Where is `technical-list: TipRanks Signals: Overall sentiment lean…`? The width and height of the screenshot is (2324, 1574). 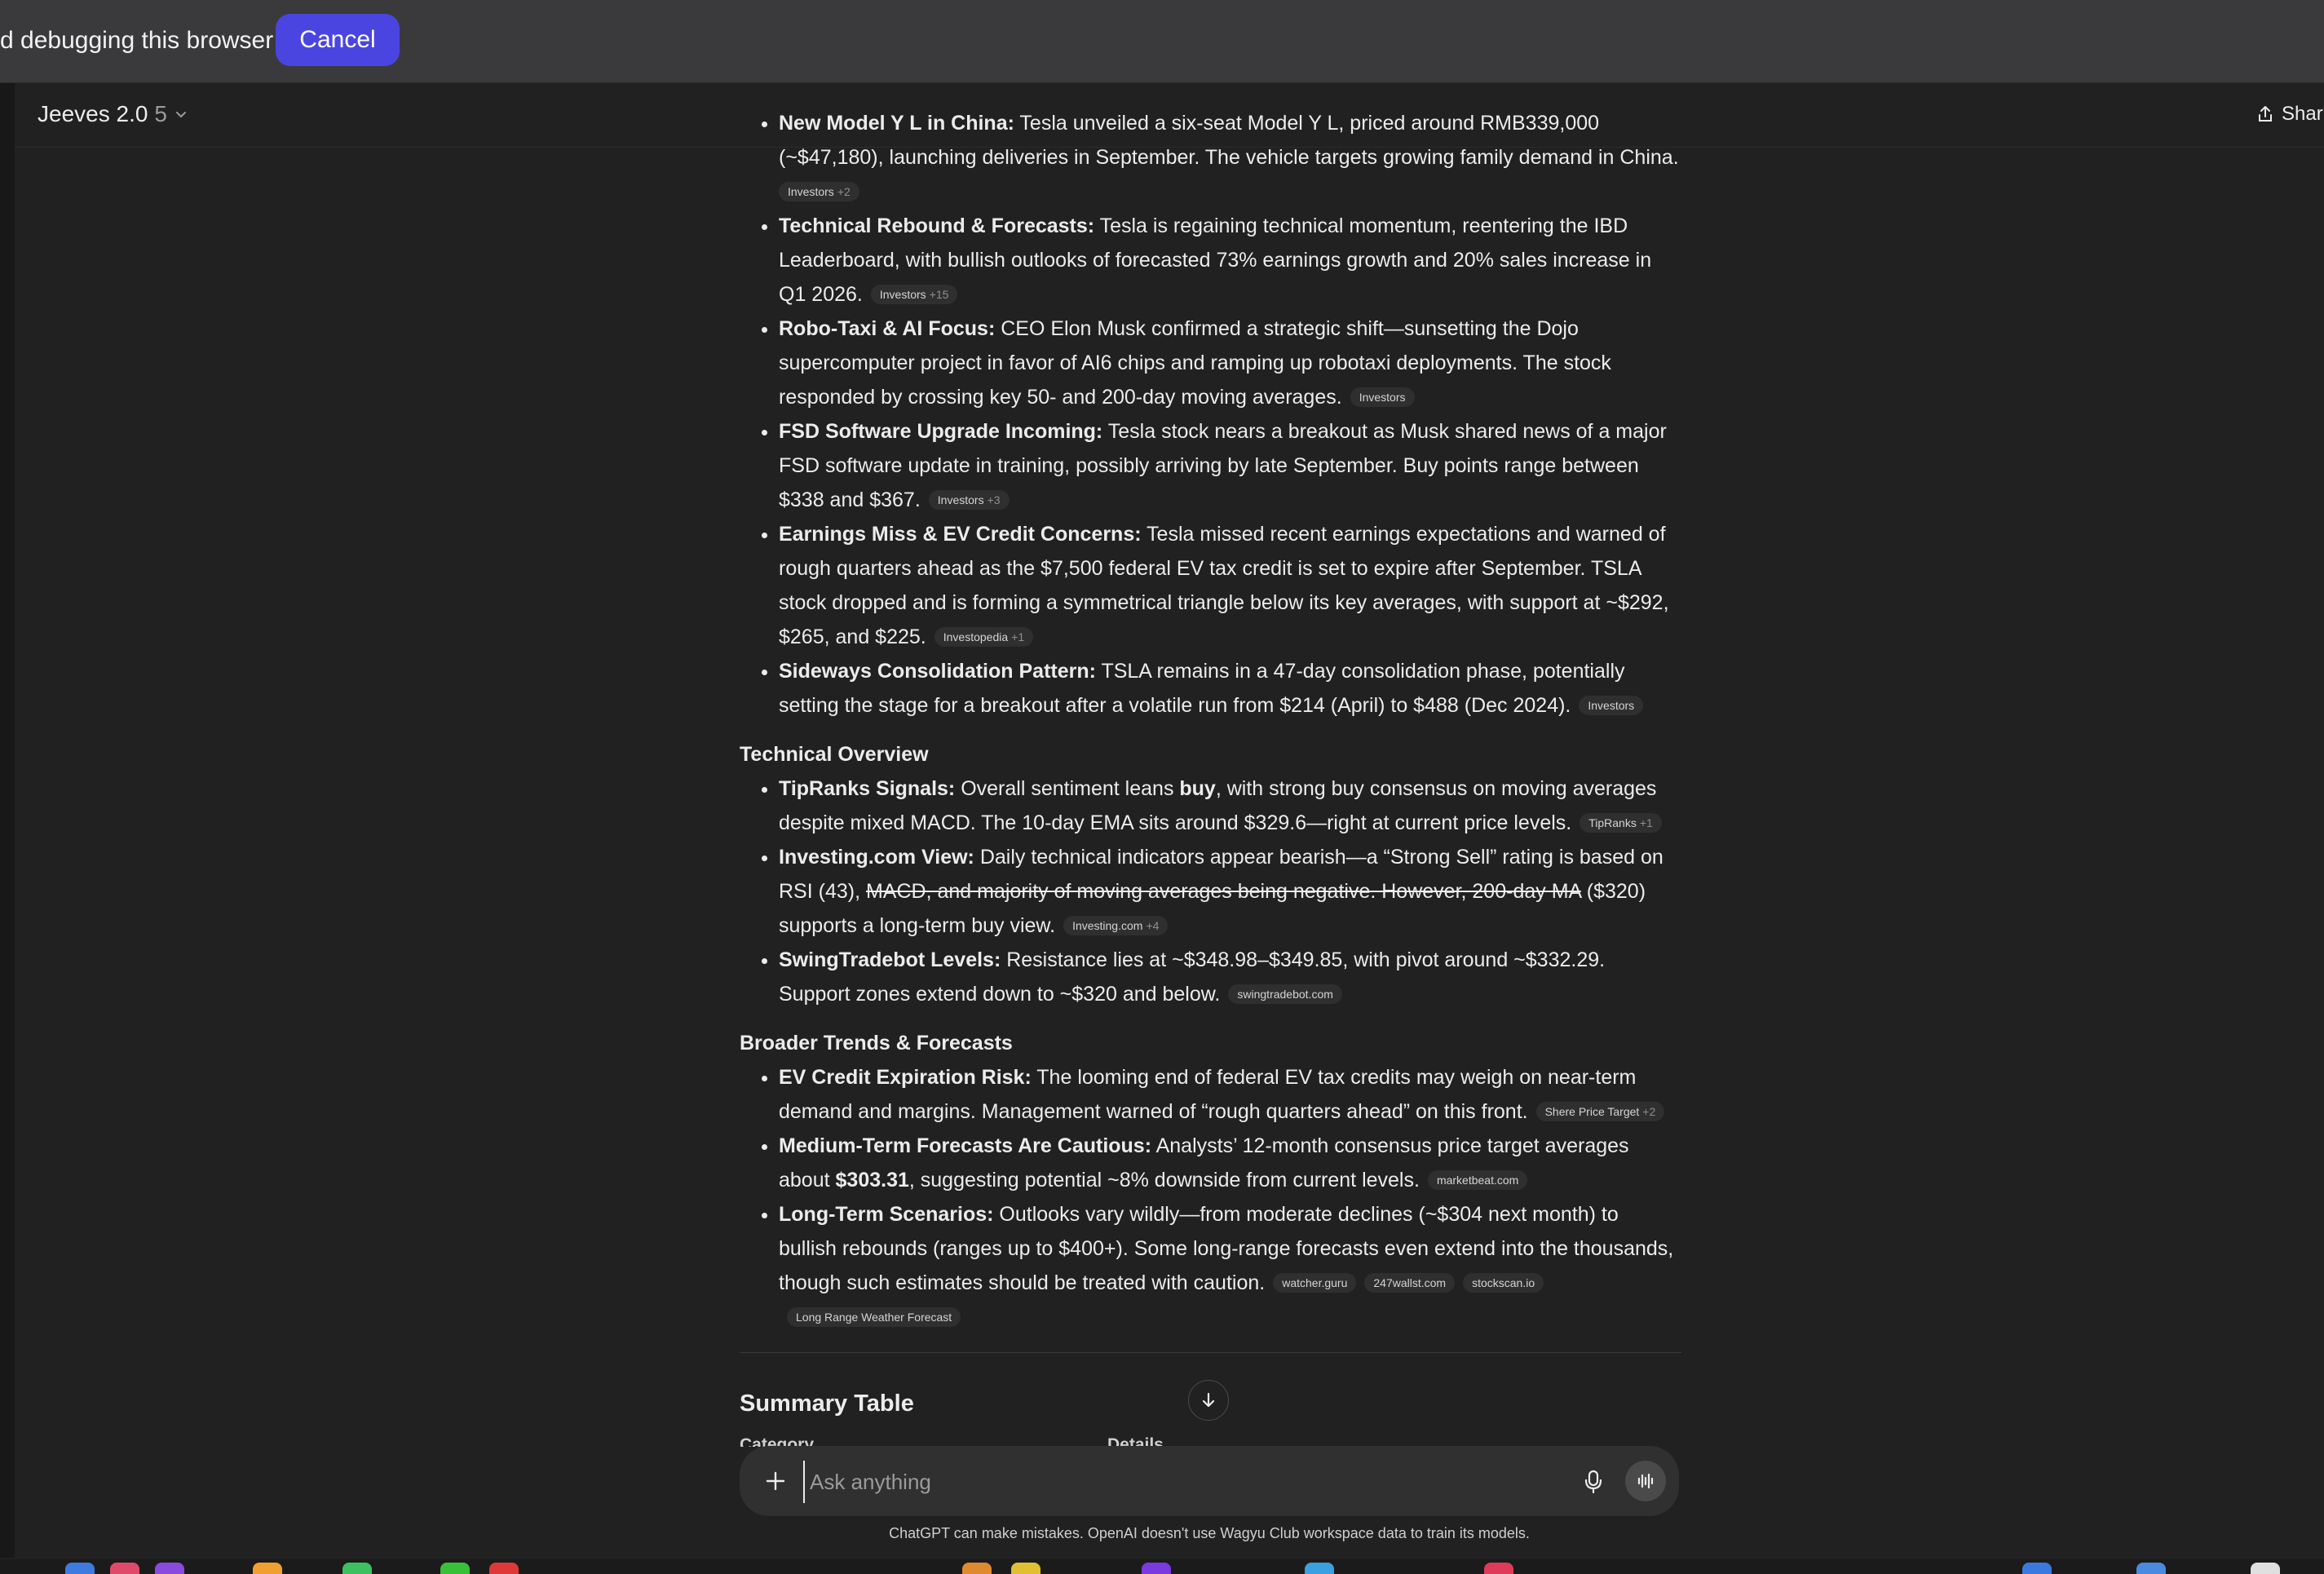
technical-list: TipRanks Signals: Overall sentiment lean… is located at coordinates (1210, 891).